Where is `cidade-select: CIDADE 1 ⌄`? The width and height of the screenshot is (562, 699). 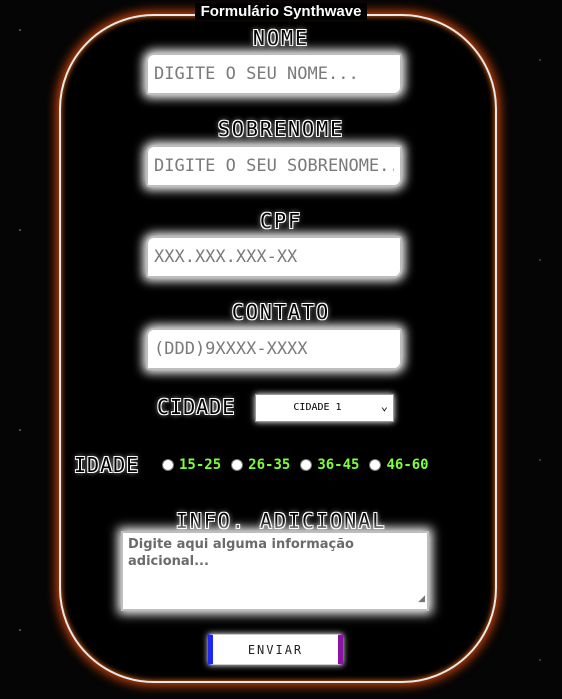
cidade-select: CIDADE 1 ⌄ is located at coordinates (324, 408).